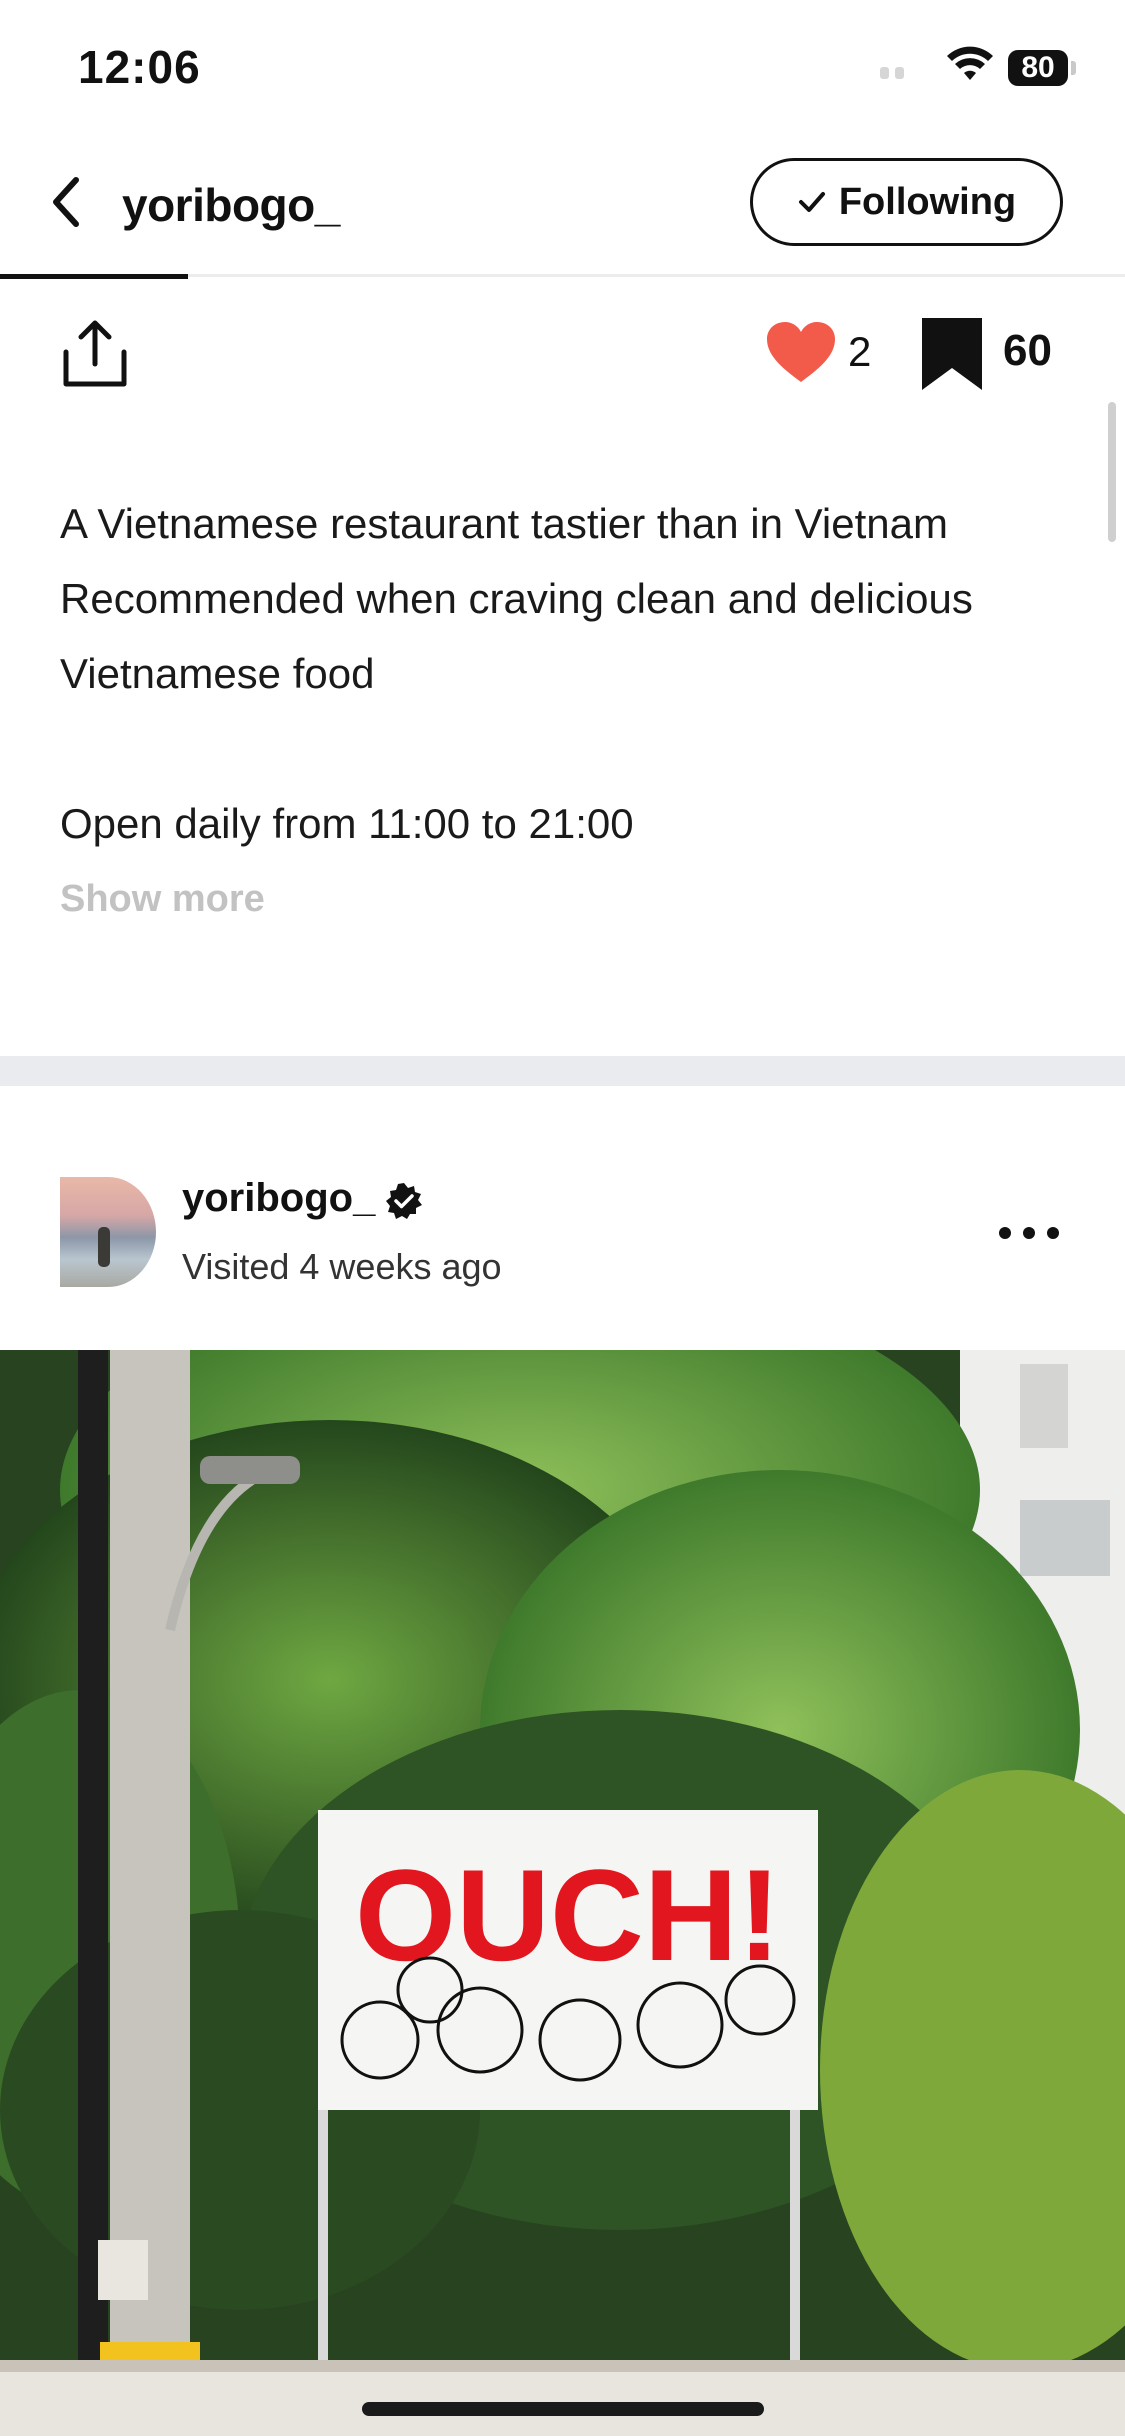 The height and width of the screenshot is (2436, 1125). What do you see at coordinates (927, 201) in the screenshot?
I see `following-label: Following` at bounding box center [927, 201].